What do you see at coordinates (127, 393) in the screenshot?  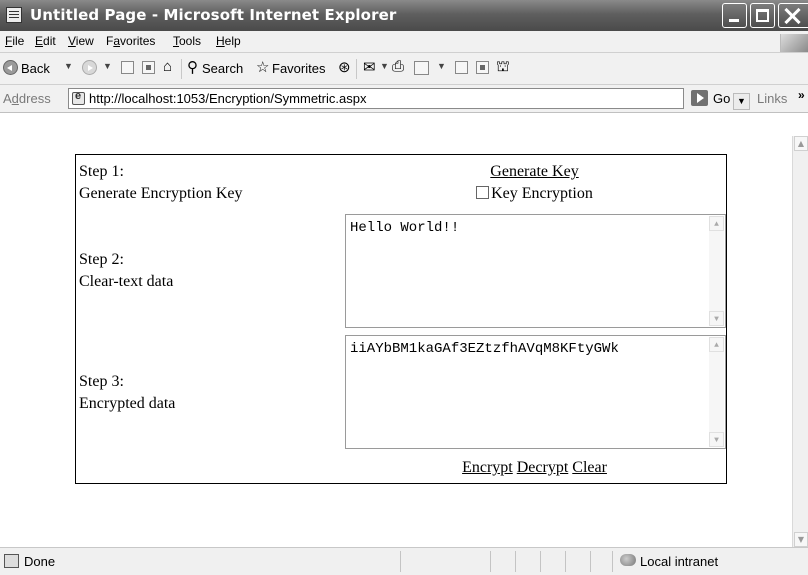 I see `step3-block: Step 3: Encrypted data` at bounding box center [127, 393].